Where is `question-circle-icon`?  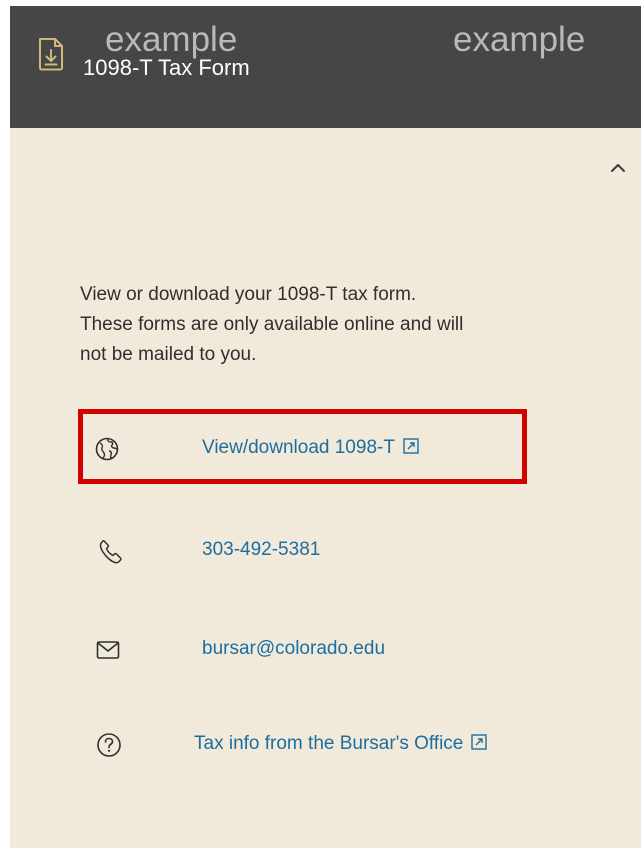
question-circle-icon is located at coordinates (109, 745).